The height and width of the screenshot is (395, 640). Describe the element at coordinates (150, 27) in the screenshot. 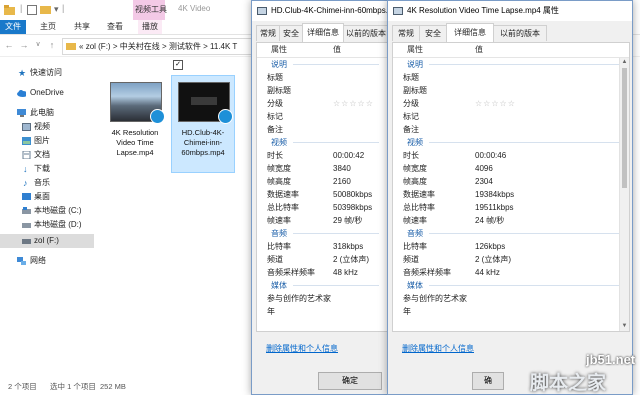

I see `tab-play: 播放` at that location.